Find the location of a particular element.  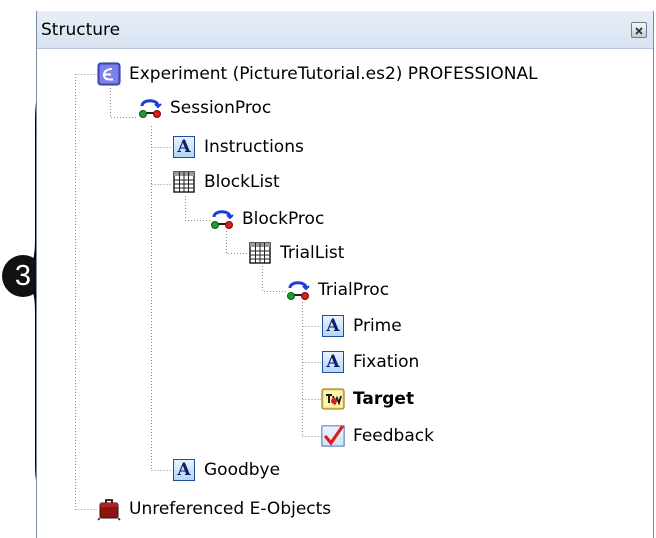

tree-node-sessionproc: SessionProc is located at coordinates (204, 108).